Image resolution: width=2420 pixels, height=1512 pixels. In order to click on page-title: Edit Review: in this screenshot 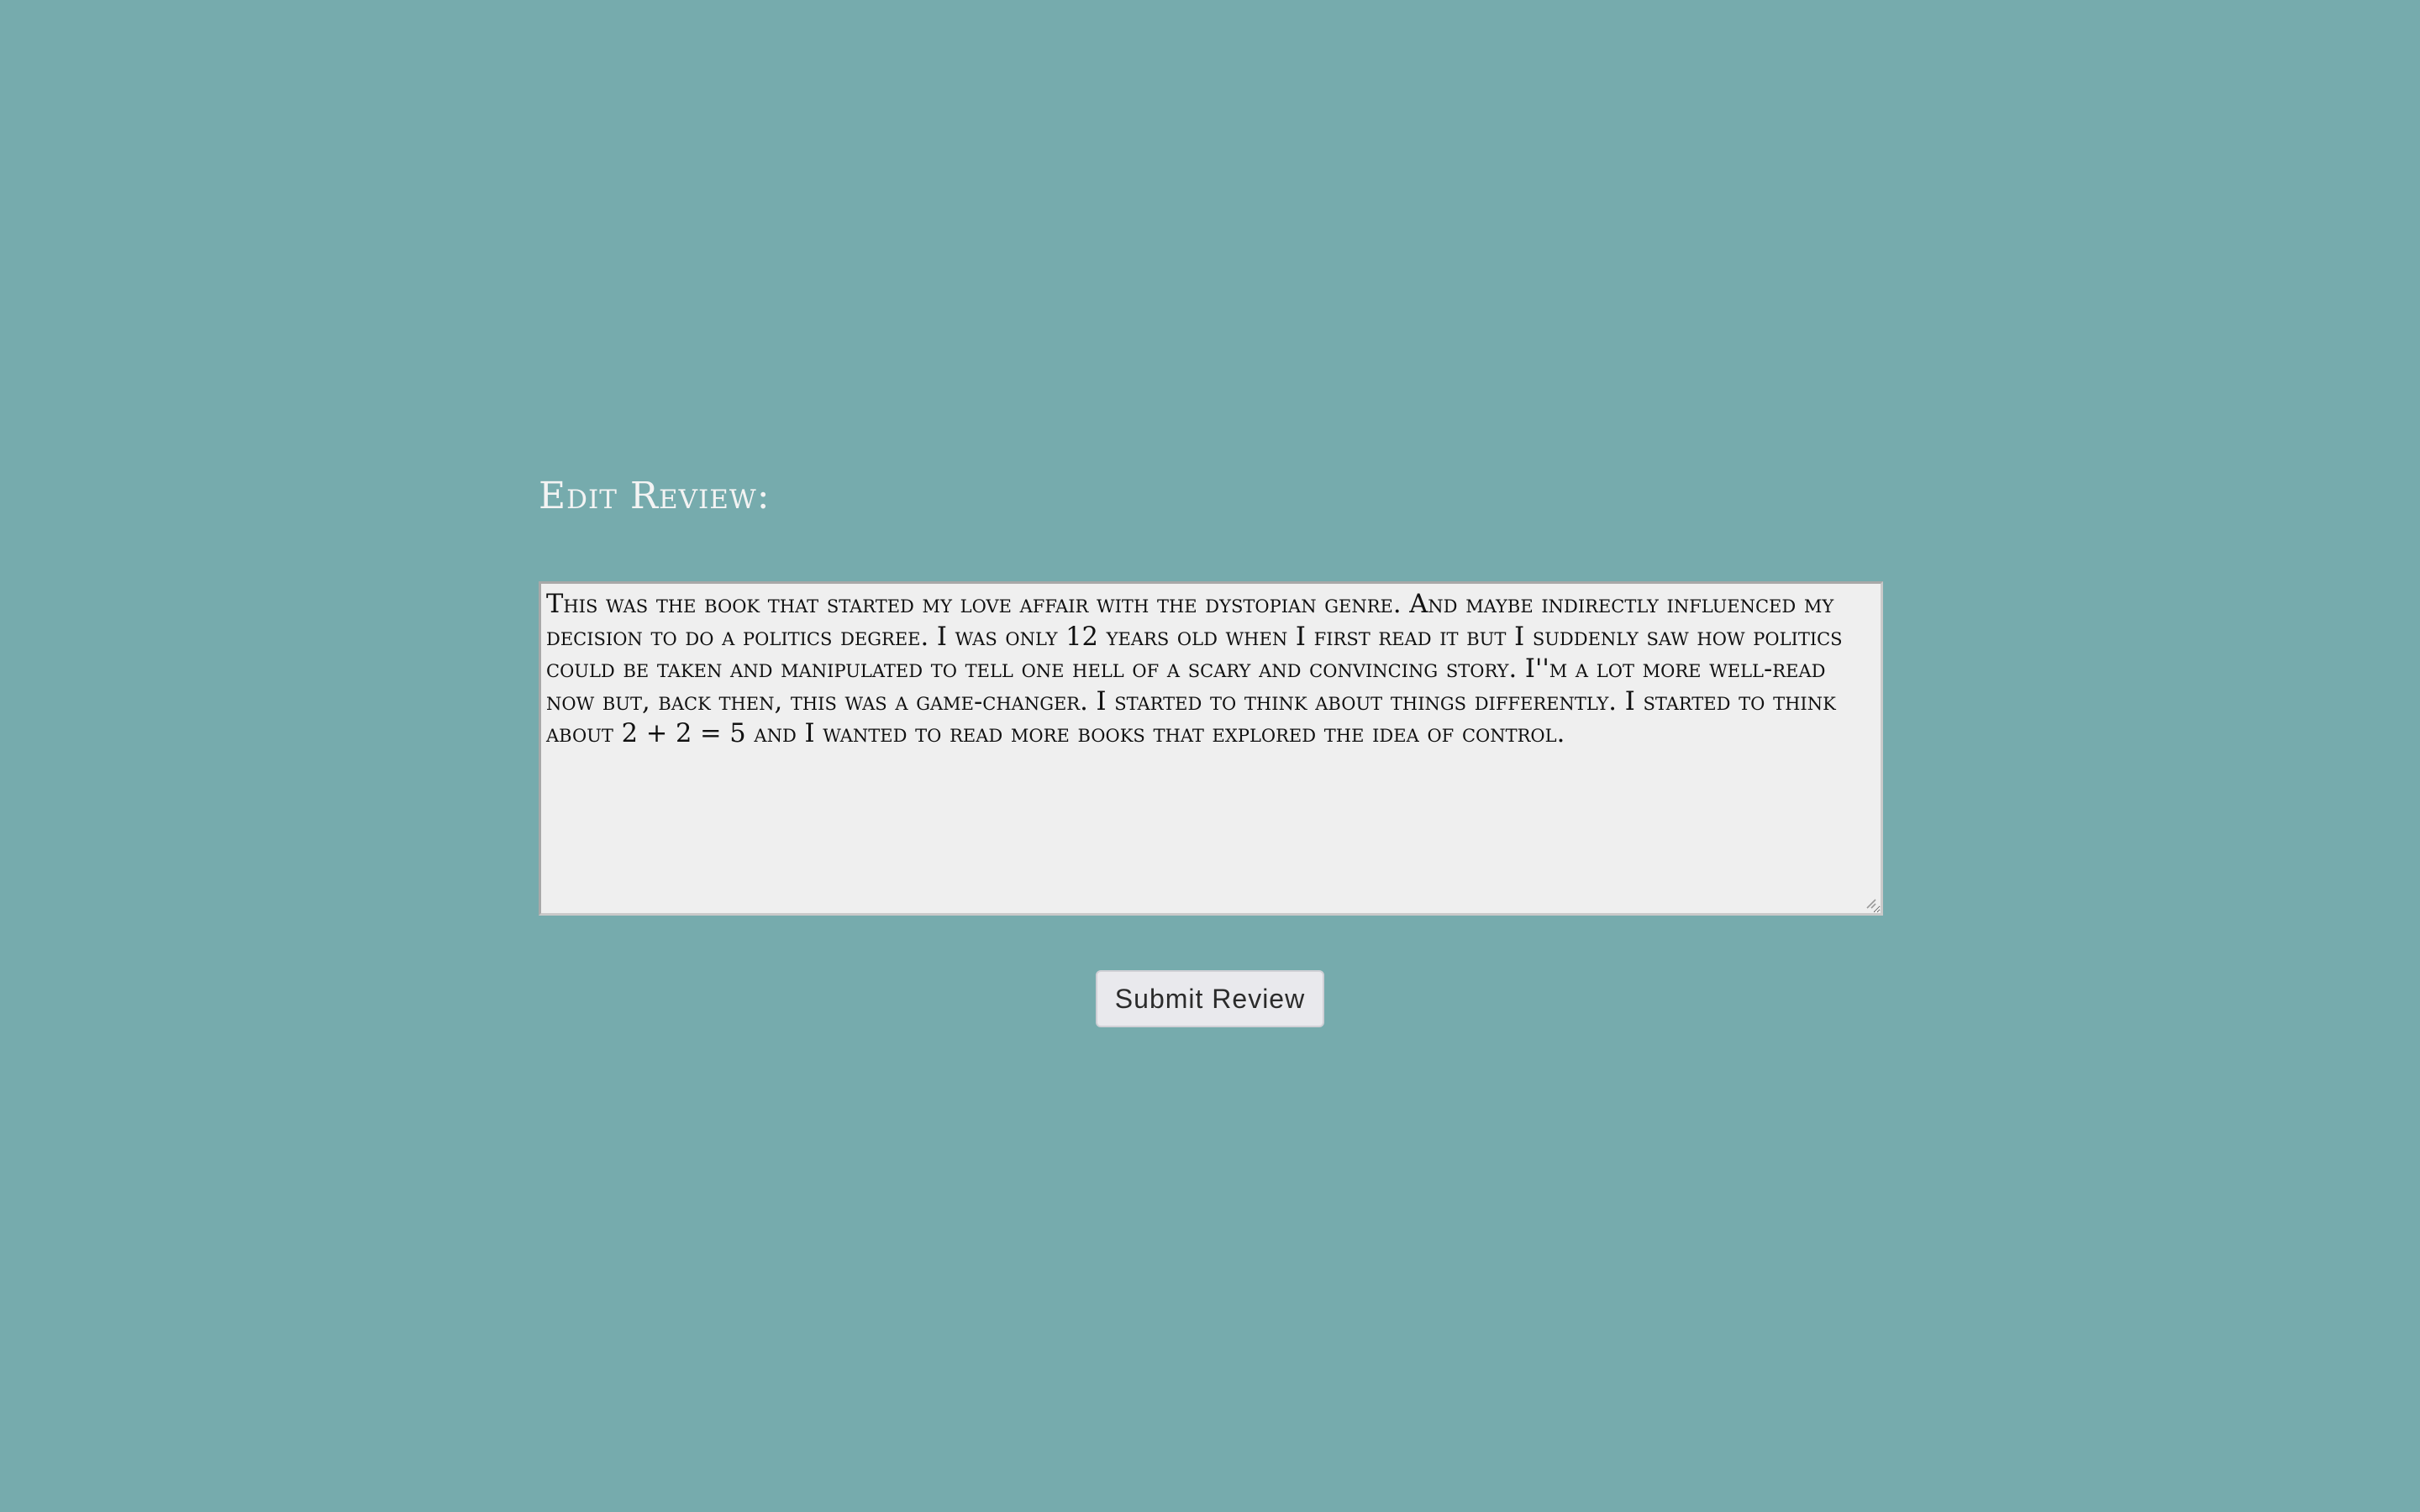, I will do `click(655, 496)`.